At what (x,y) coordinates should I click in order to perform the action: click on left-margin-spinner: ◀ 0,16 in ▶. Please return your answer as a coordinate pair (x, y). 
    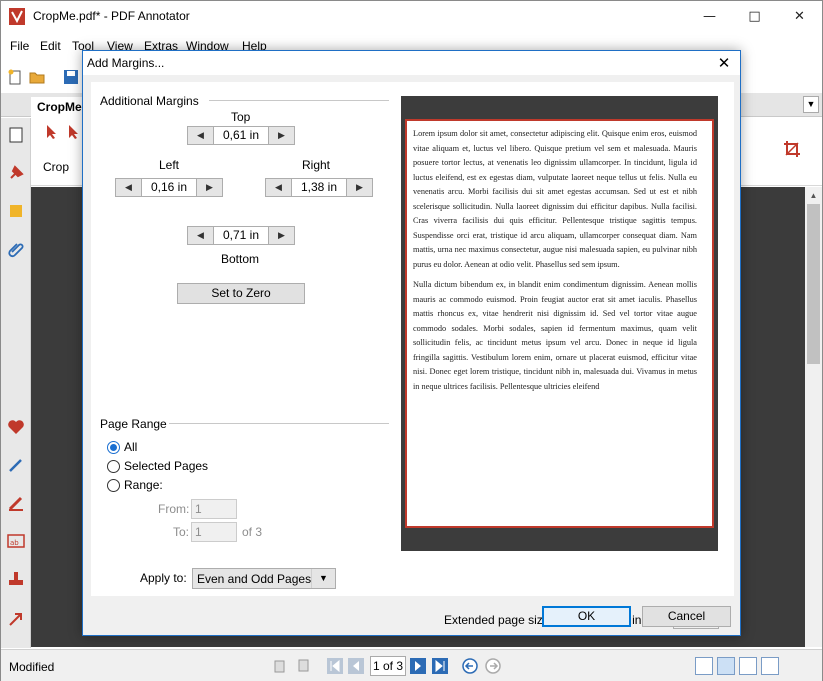
    Looking at the image, I should click on (169, 187).